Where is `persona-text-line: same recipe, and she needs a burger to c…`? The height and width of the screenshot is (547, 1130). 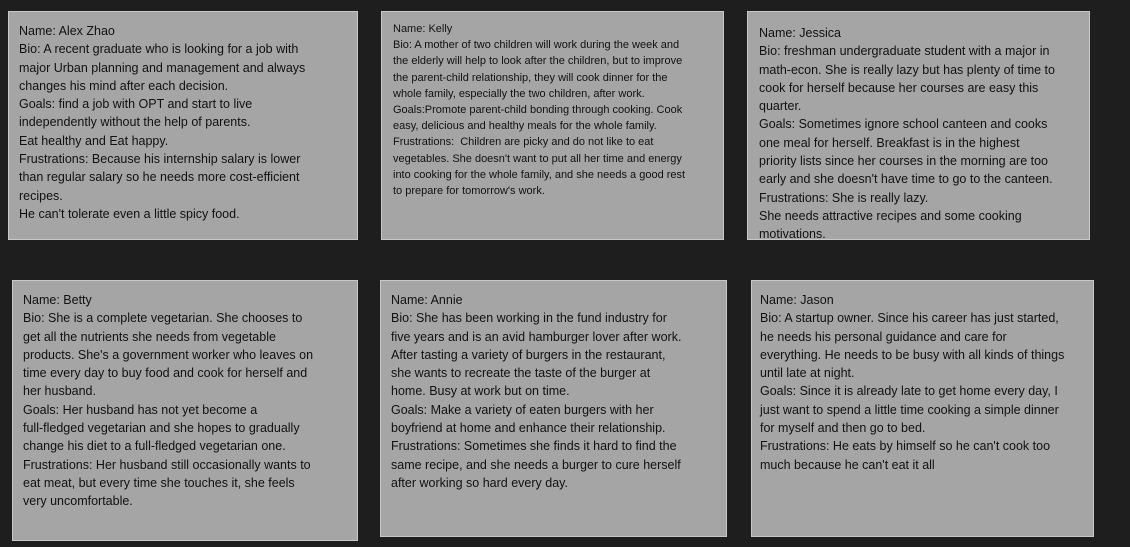 persona-text-line: same recipe, and she needs a burger to c… is located at coordinates (536, 464).